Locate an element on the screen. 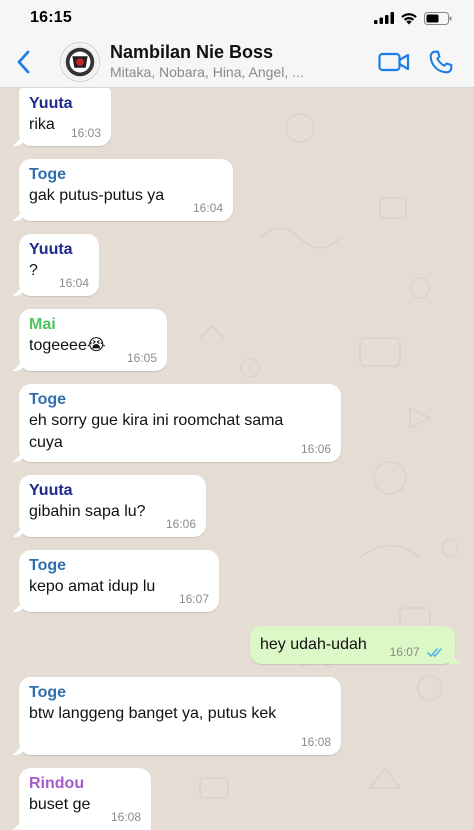  voice-call-button is located at coordinates (441, 62).